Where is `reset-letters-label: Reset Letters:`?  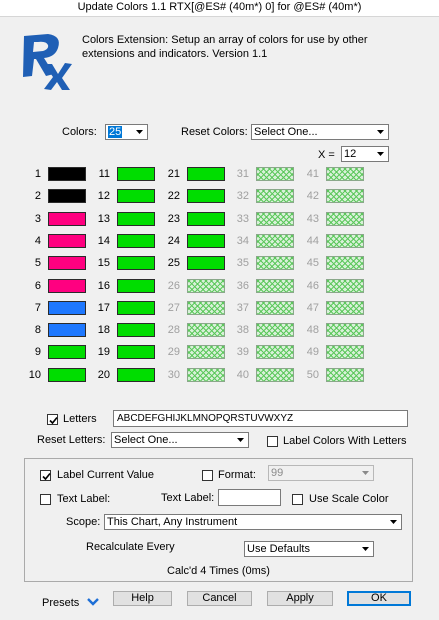
reset-letters-label: Reset Letters: is located at coordinates (71, 440).